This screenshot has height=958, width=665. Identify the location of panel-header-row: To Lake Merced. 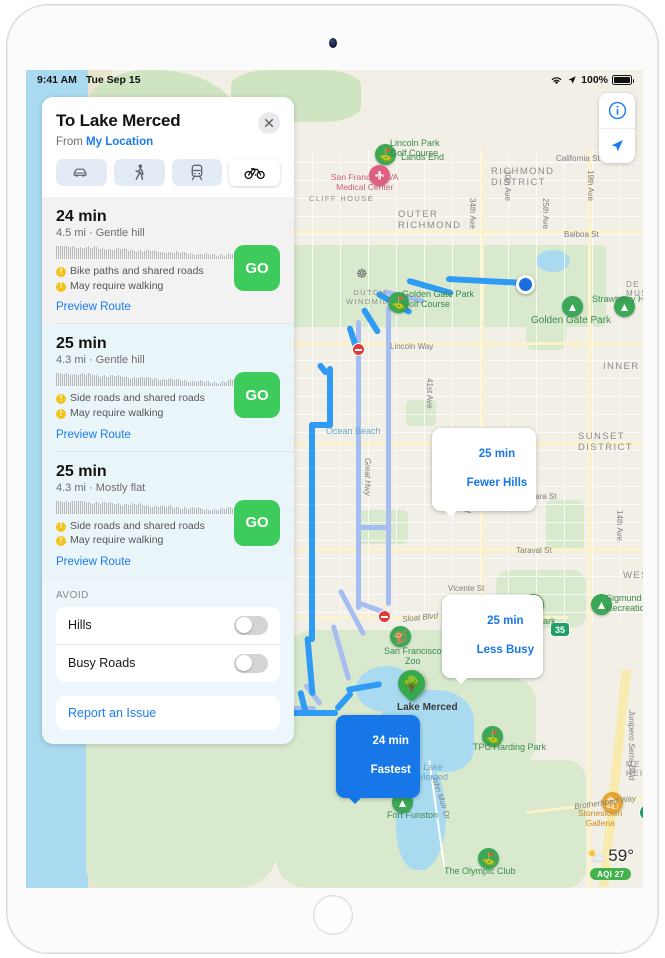
(168, 122).